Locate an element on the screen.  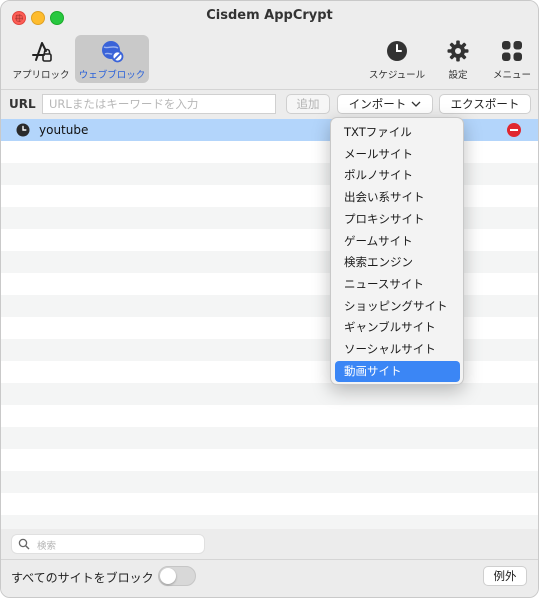
search-input: 検索 is located at coordinates (108, 544).